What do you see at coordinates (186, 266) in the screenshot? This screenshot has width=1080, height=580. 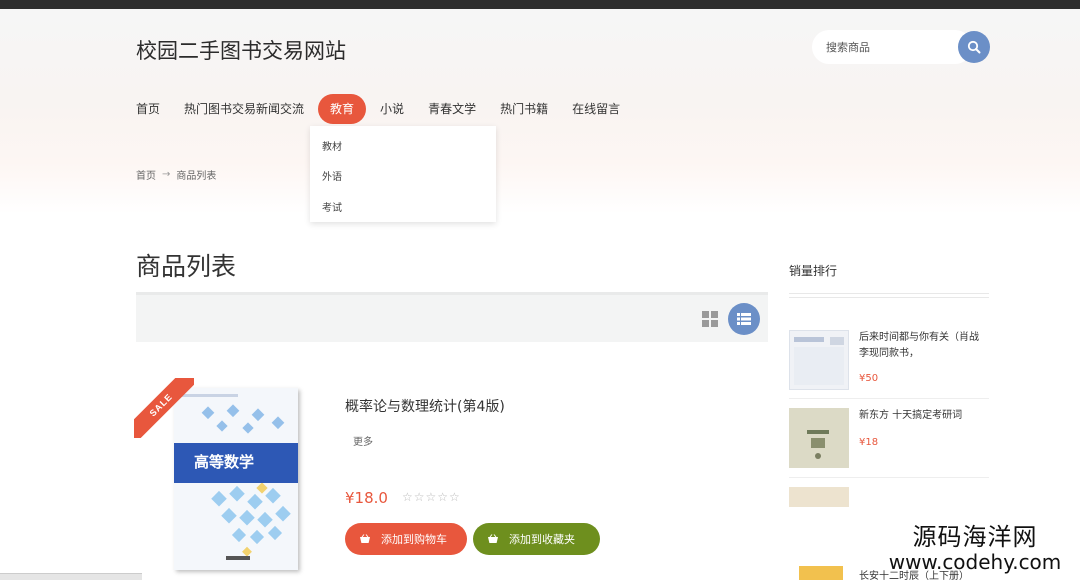 I see `page-title: 商品列表` at bounding box center [186, 266].